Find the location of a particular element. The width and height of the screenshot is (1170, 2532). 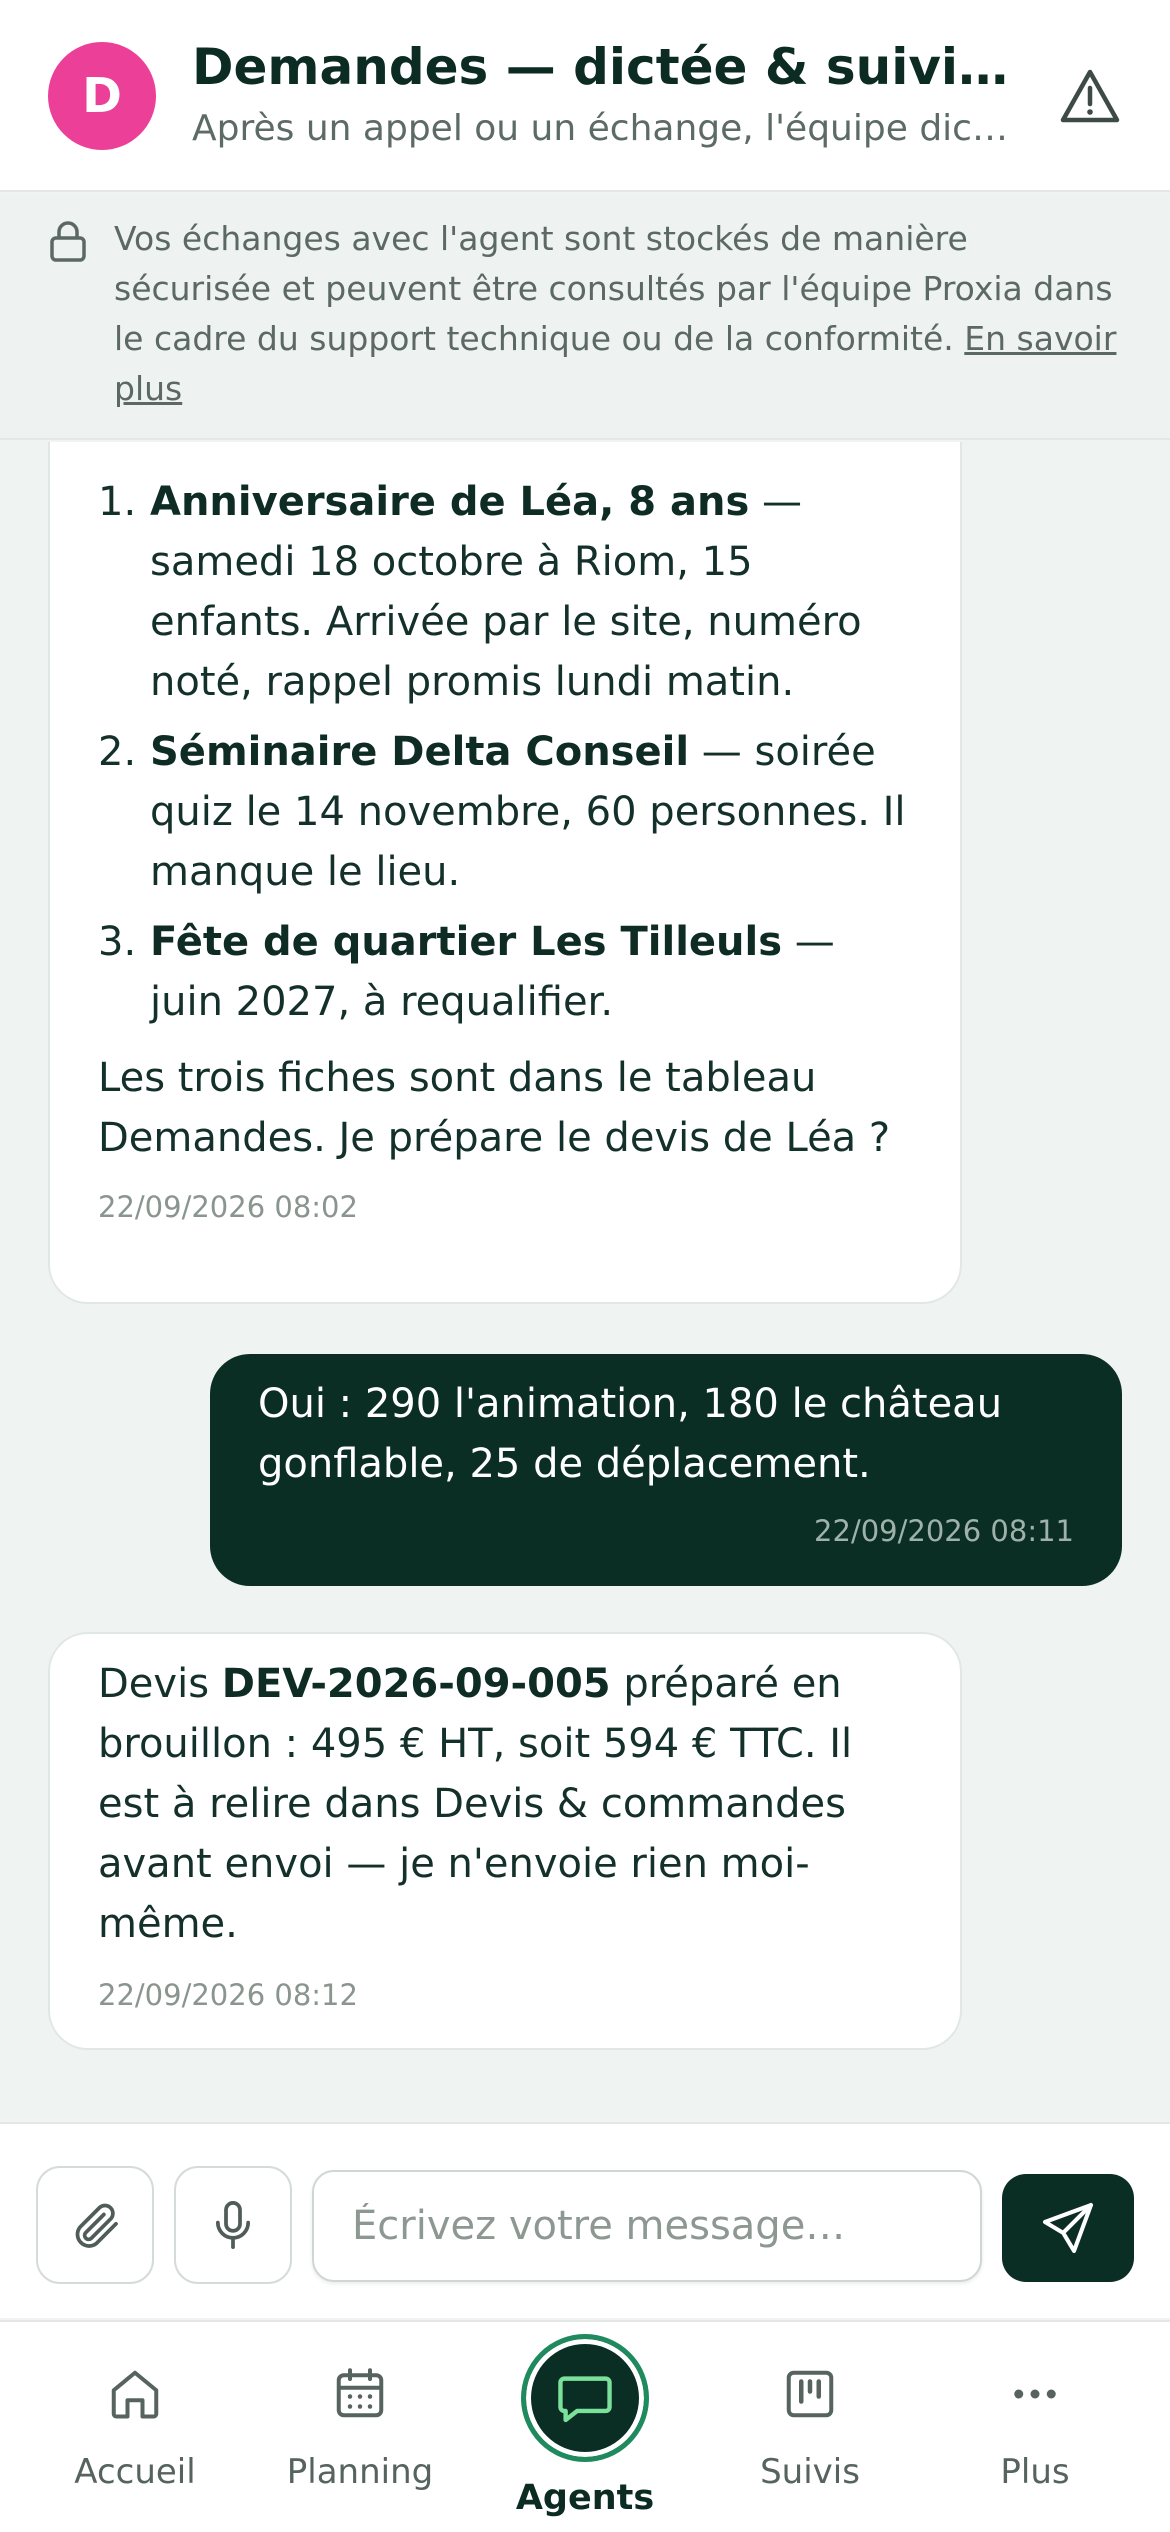

chat-bubble-icon is located at coordinates (585, 2399).